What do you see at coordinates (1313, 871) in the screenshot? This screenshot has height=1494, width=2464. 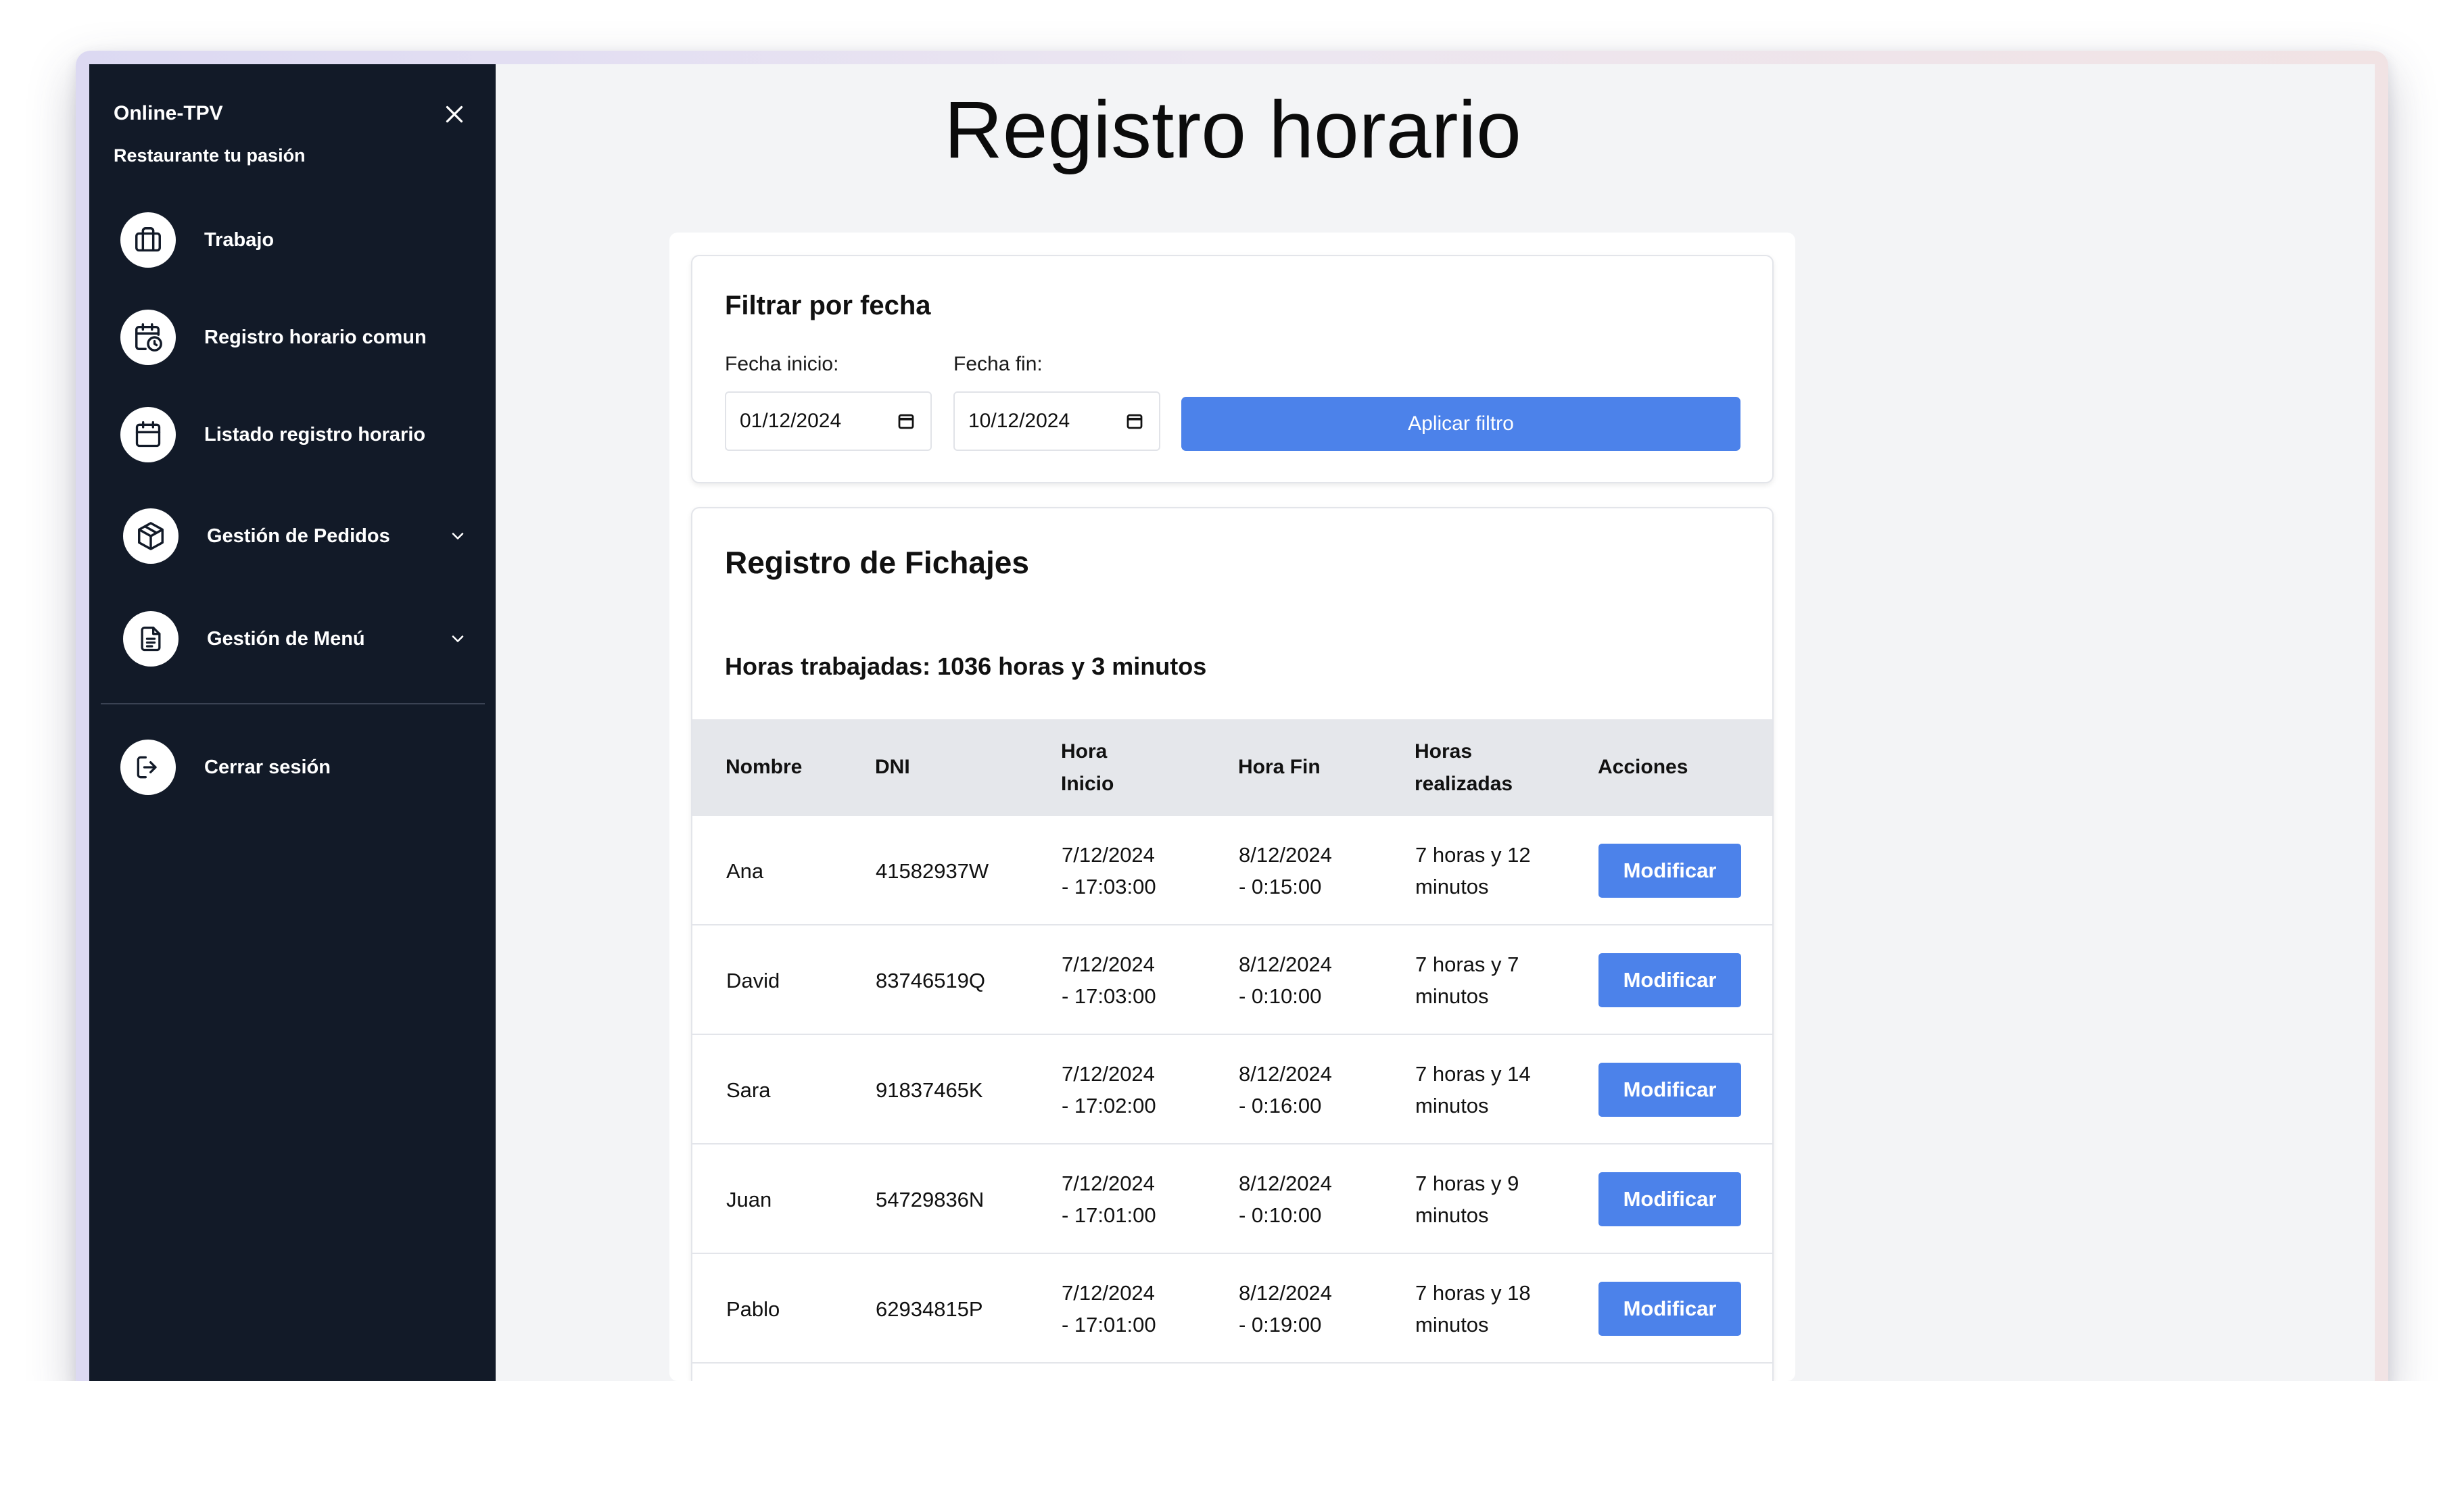 I see `cell-end: 8/12/2024 - 0:15:00` at bounding box center [1313, 871].